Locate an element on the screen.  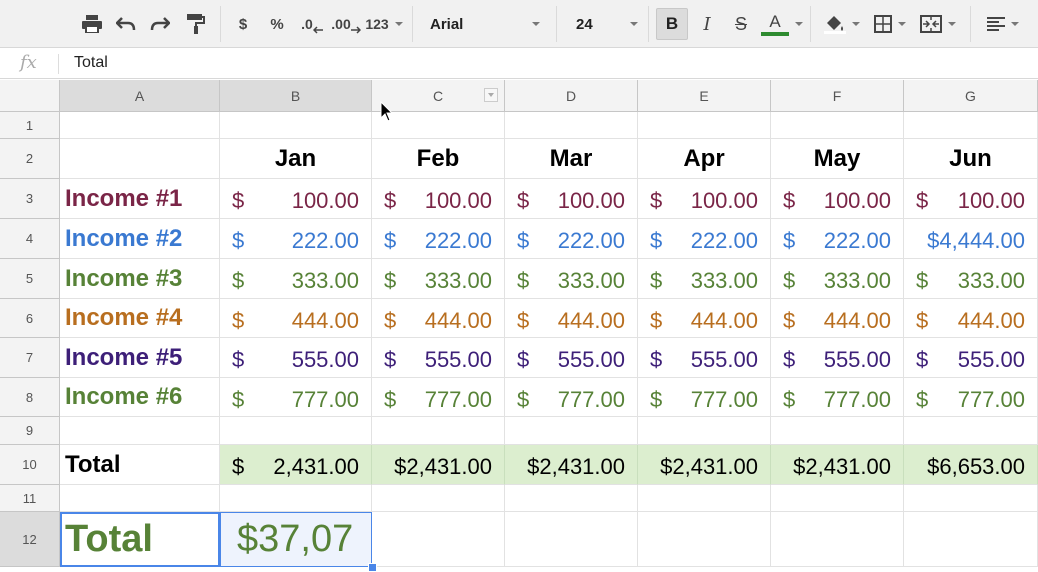
row-header-4: 4 is located at coordinates (30, 239).